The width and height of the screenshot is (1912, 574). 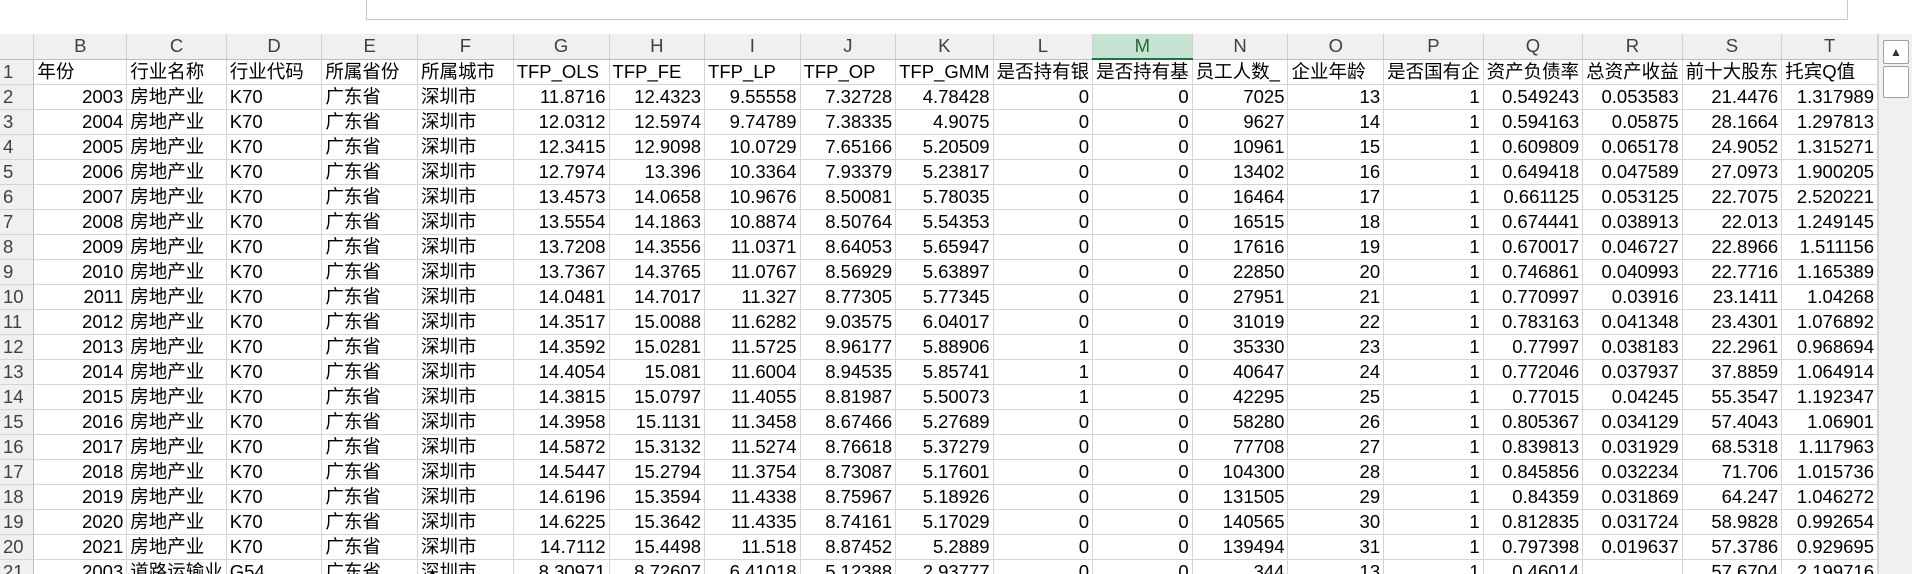 What do you see at coordinates (752, 347) in the screenshot?
I see `cell-i: 11.5725` at bounding box center [752, 347].